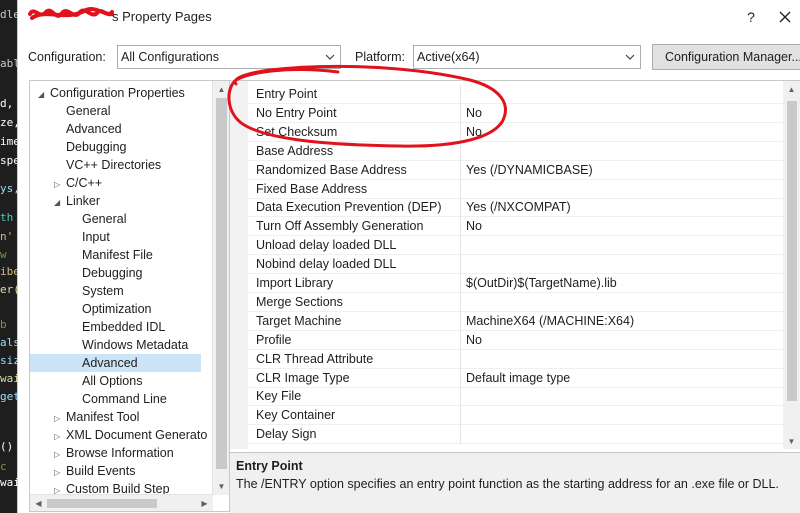 The width and height of the screenshot is (800, 513). Describe the element at coordinates (269, 466) in the screenshot. I see `description-title: Entry Point` at that location.